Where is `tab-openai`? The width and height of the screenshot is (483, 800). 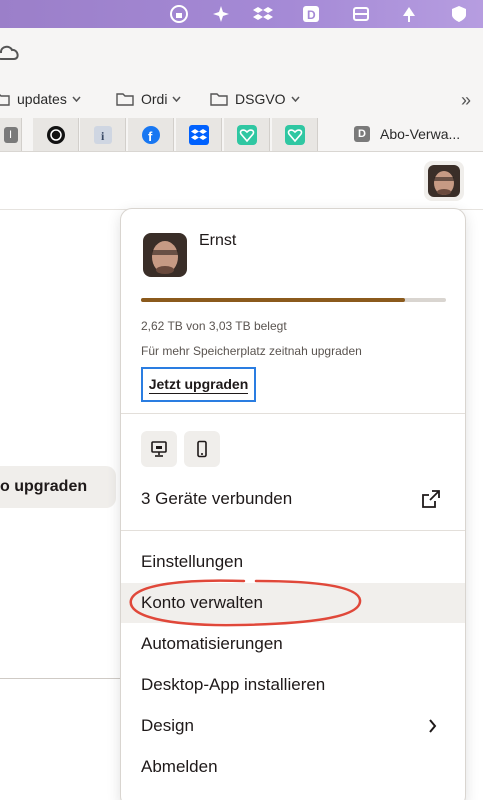
tab-openai is located at coordinates (56, 134).